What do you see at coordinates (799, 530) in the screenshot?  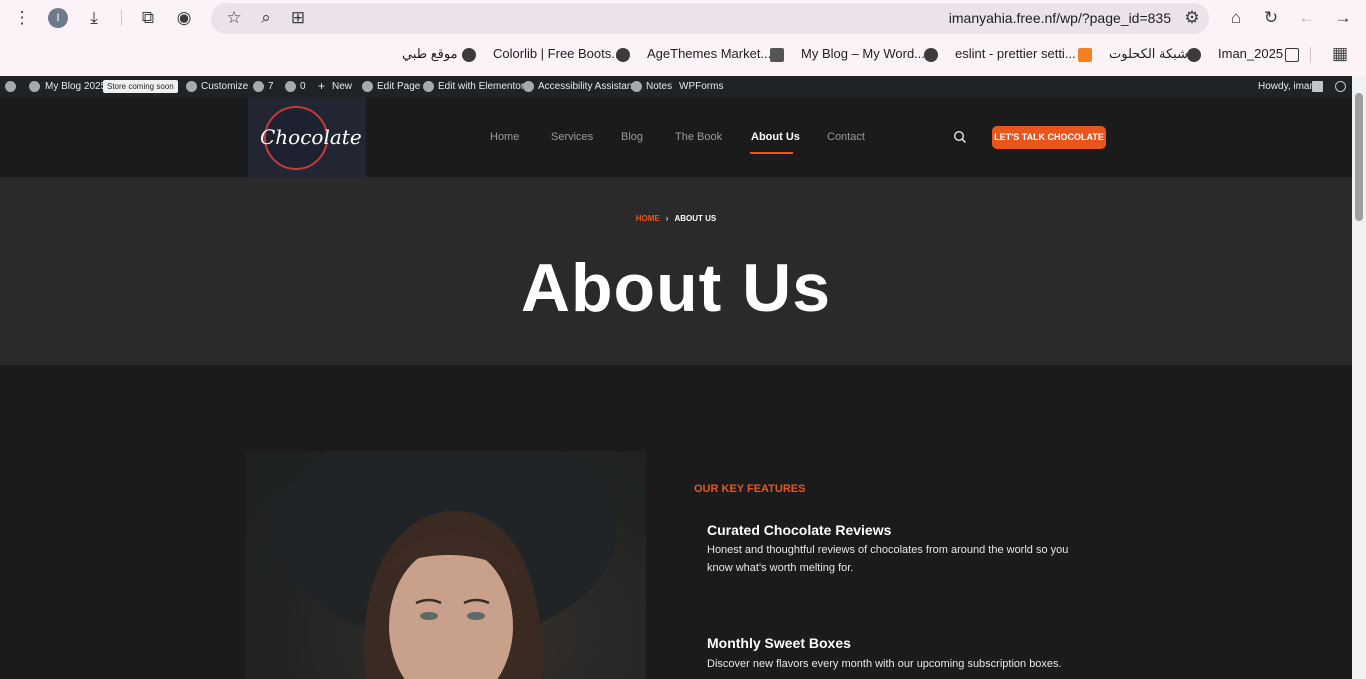 I see `feature-title: Curated Chocolate Reviews` at bounding box center [799, 530].